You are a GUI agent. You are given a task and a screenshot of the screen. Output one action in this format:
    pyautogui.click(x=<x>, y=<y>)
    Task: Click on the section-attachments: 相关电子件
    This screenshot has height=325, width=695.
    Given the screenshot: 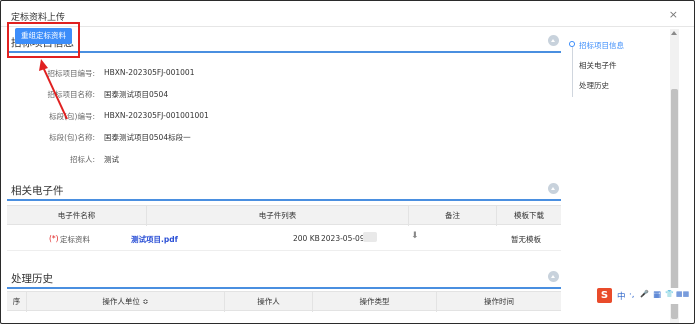 What is the action you would take?
    pyautogui.click(x=284, y=190)
    